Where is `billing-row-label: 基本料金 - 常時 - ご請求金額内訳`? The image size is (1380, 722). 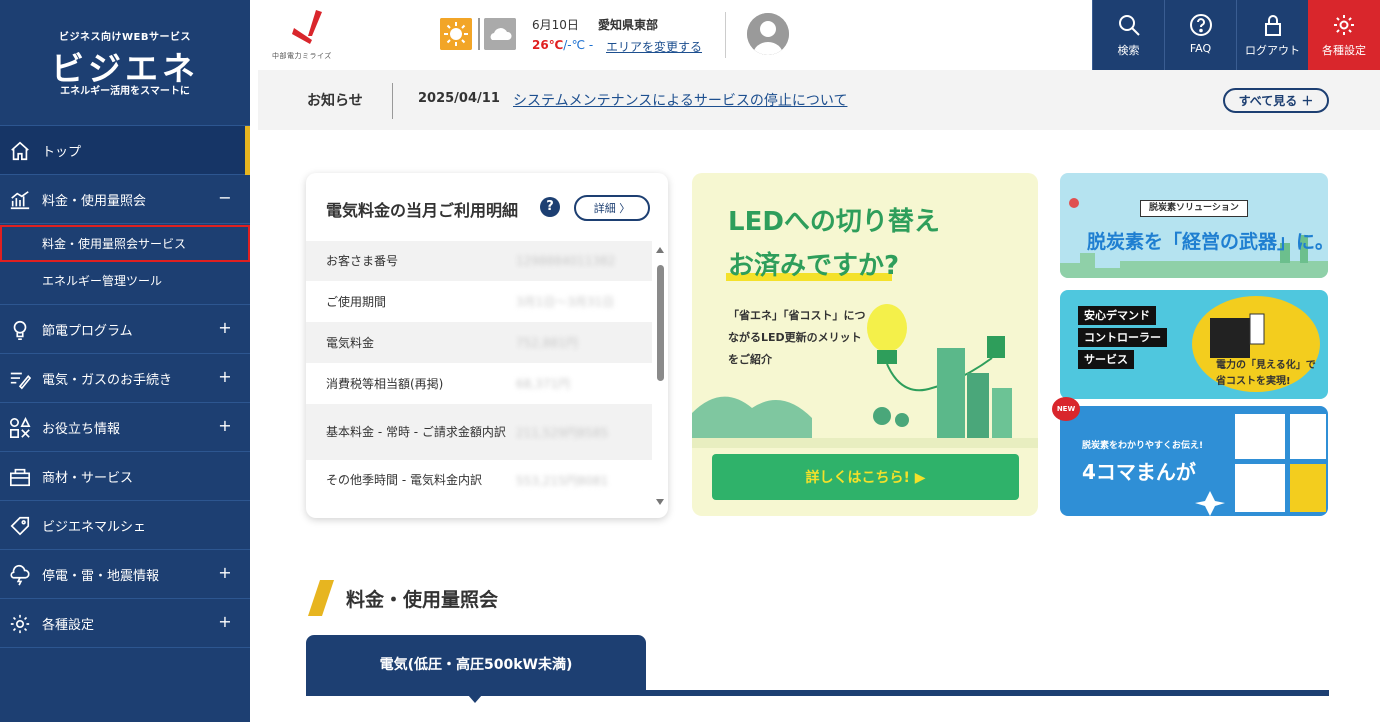 billing-row-label: 基本料金 - 常時 - ご請求金額内訳 is located at coordinates (416, 432).